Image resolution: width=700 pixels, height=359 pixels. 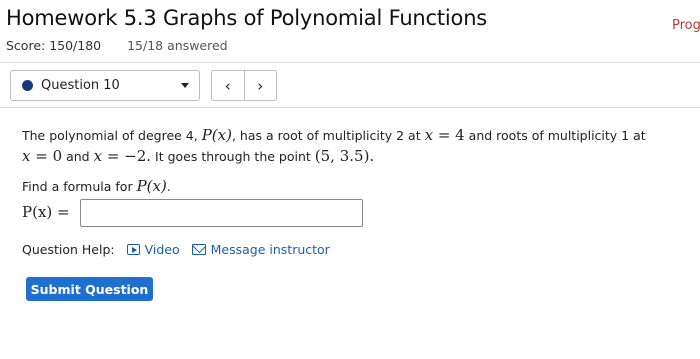 What do you see at coordinates (216, 135) in the screenshot?
I see `math-p-of-x: P(x)` at bounding box center [216, 135].